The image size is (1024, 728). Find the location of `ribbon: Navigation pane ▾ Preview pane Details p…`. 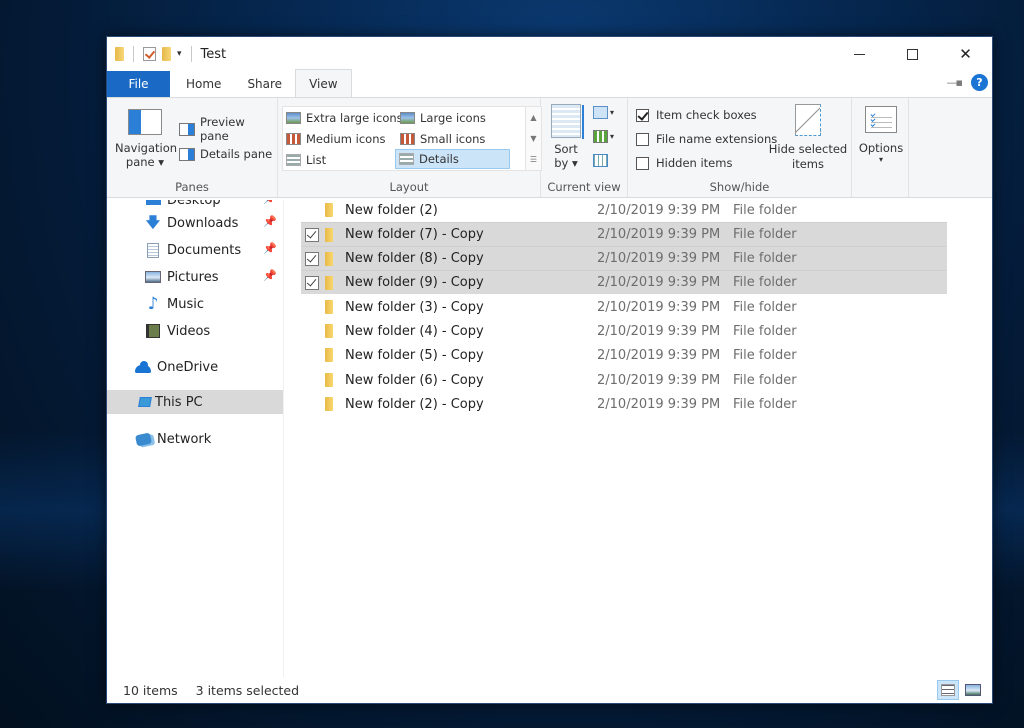

ribbon: Navigation pane ▾ Preview pane Details p… is located at coordinates (549, 147).